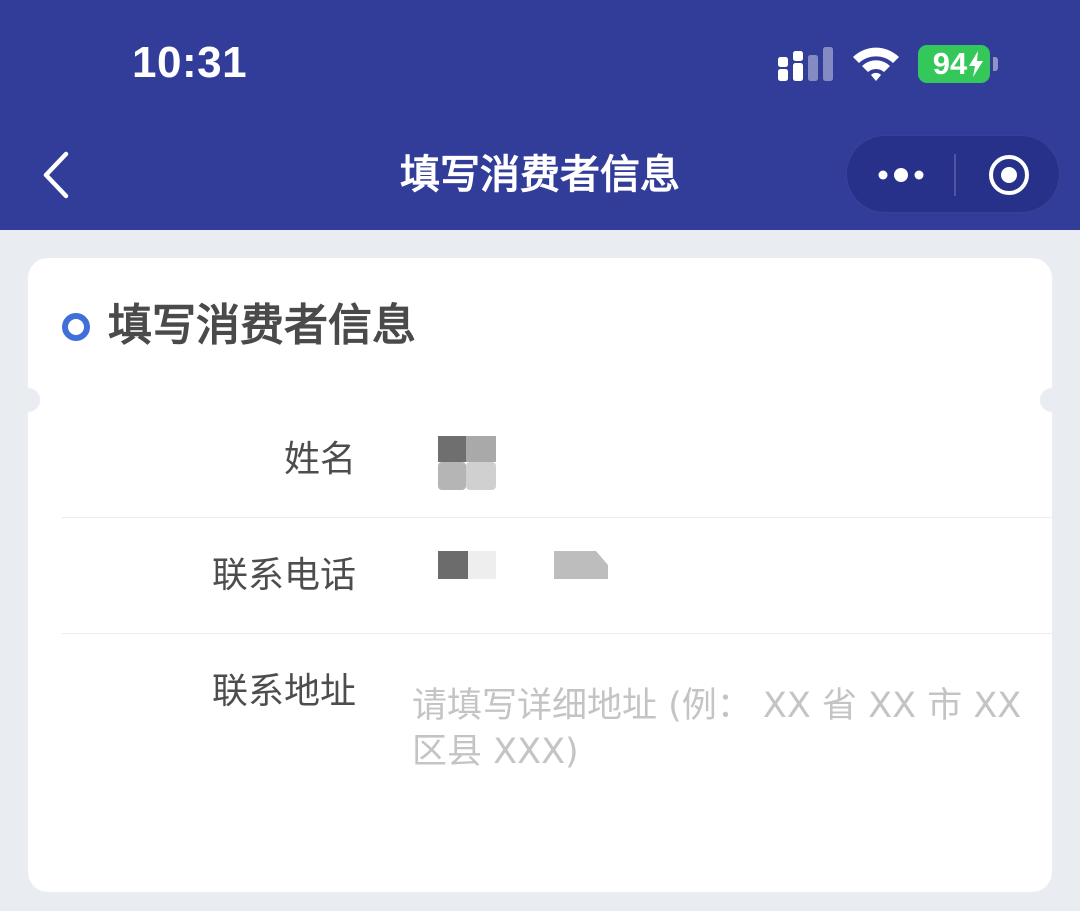 The height and width of the screenshot is (911, 1080). Describe the element at coordinates (262, 325) in the screenshot. I see `section-title: 填写消费者信息` at that location.